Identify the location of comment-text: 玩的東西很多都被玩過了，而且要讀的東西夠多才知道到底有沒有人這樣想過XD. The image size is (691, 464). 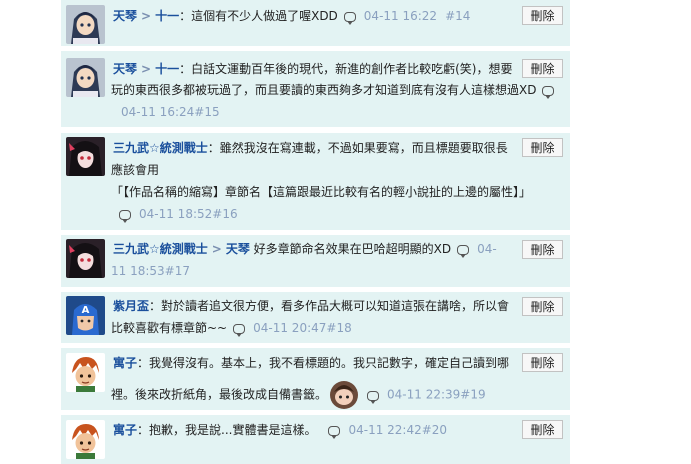
(324, 90).